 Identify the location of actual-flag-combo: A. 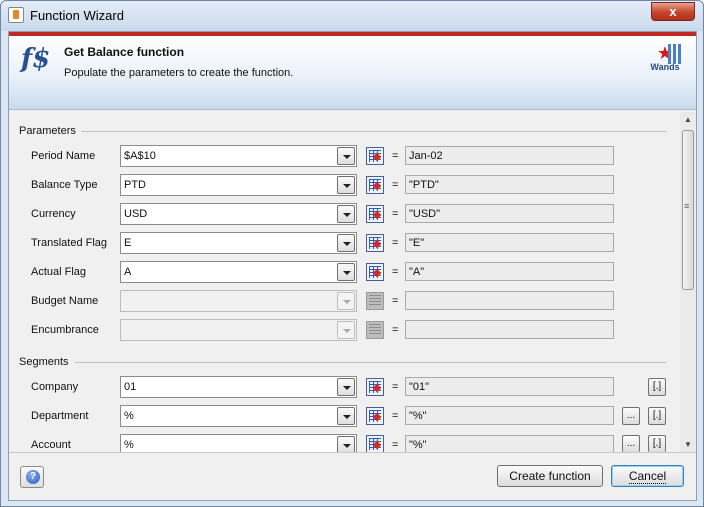
(238, 272).